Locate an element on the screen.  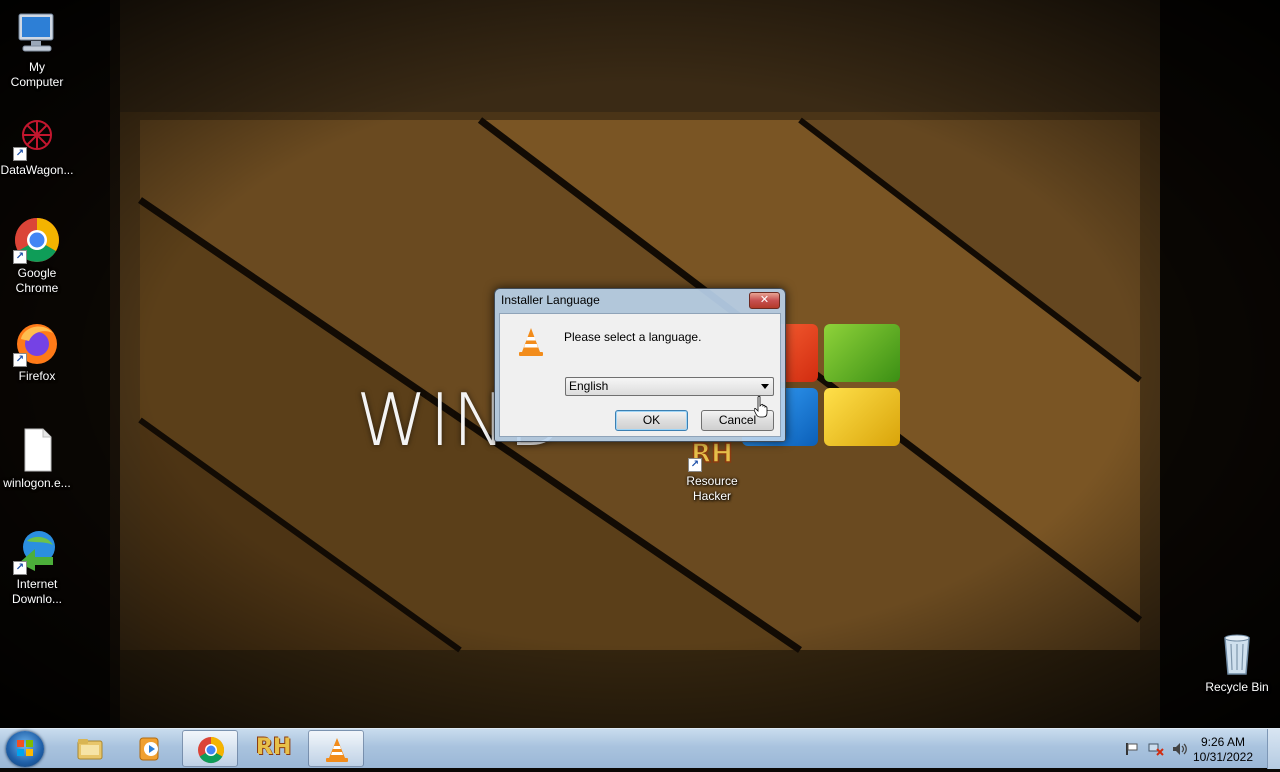
chevron-down-icon is located at coordinates (765, 386).